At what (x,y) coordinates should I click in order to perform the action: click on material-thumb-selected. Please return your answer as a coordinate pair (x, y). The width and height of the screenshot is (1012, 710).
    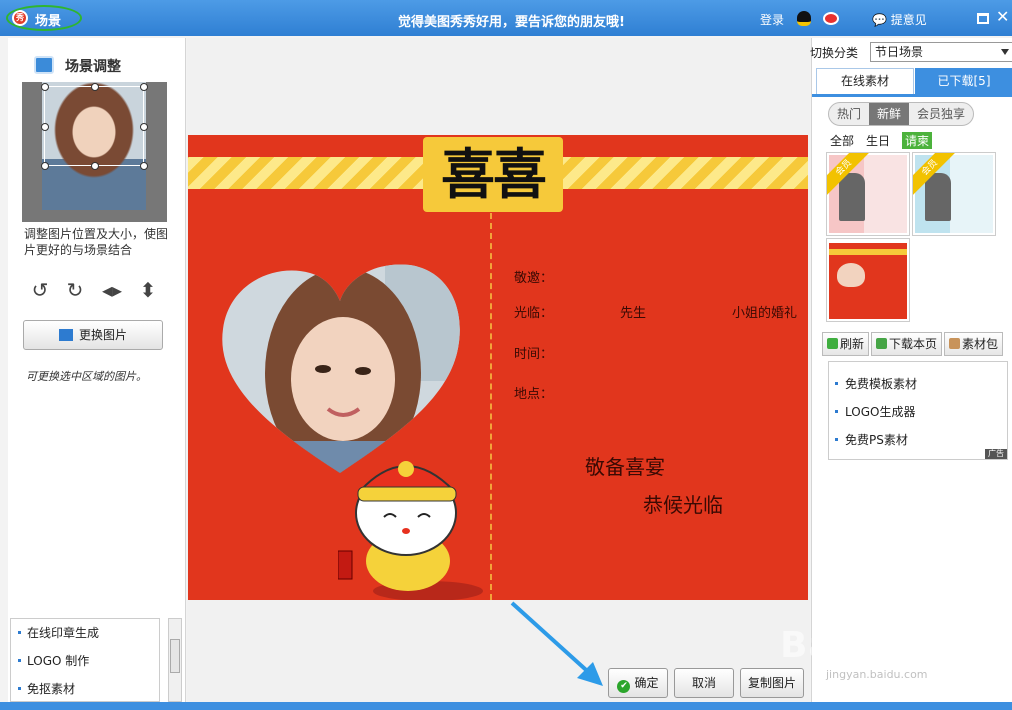
    Looking at the image, I should click on (868, 280).